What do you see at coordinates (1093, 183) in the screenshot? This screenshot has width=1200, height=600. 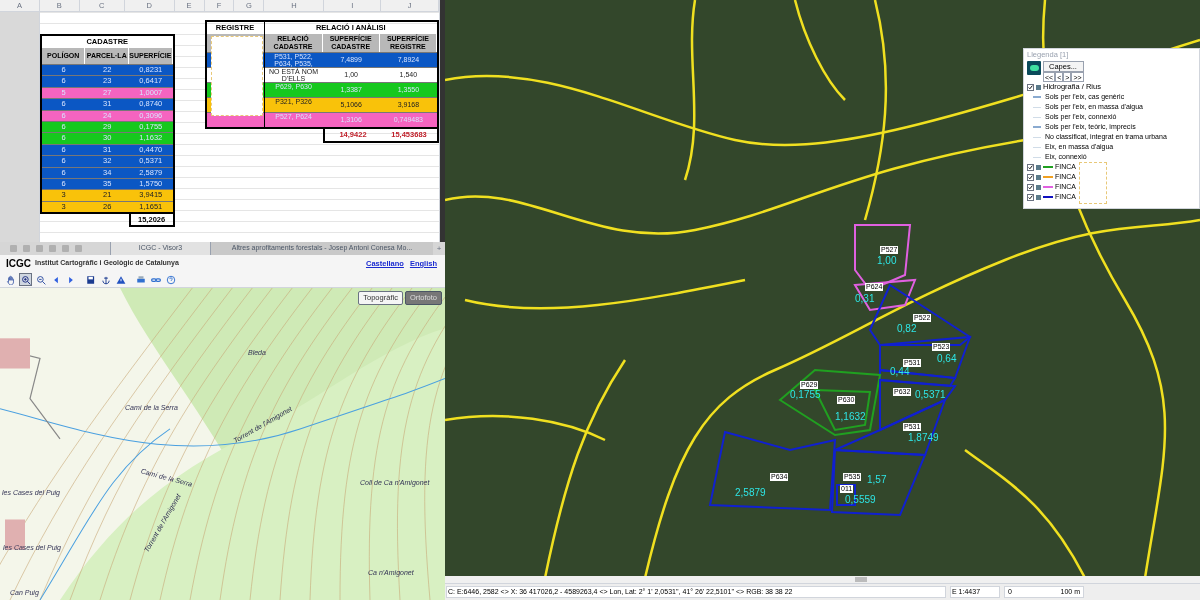 I see `blank-image-placeholder` at bounding box center [1093, 183].